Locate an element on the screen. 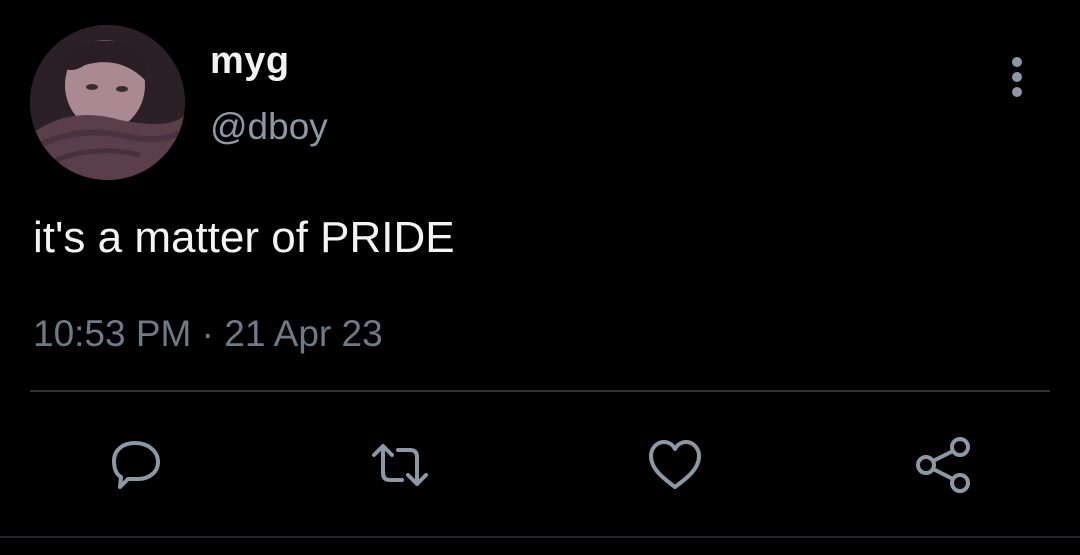 Image resolution: width=1080 pixels, height=555 pixels. tweet-text: it's a matter of PRIDE is located at coordinates (244, 237).